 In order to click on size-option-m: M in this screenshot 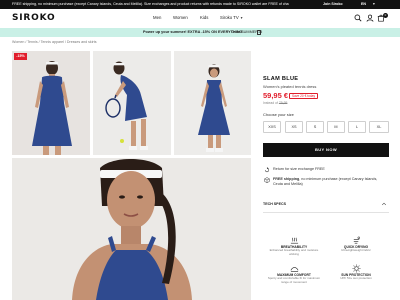, I will do `click(336, 127)`.